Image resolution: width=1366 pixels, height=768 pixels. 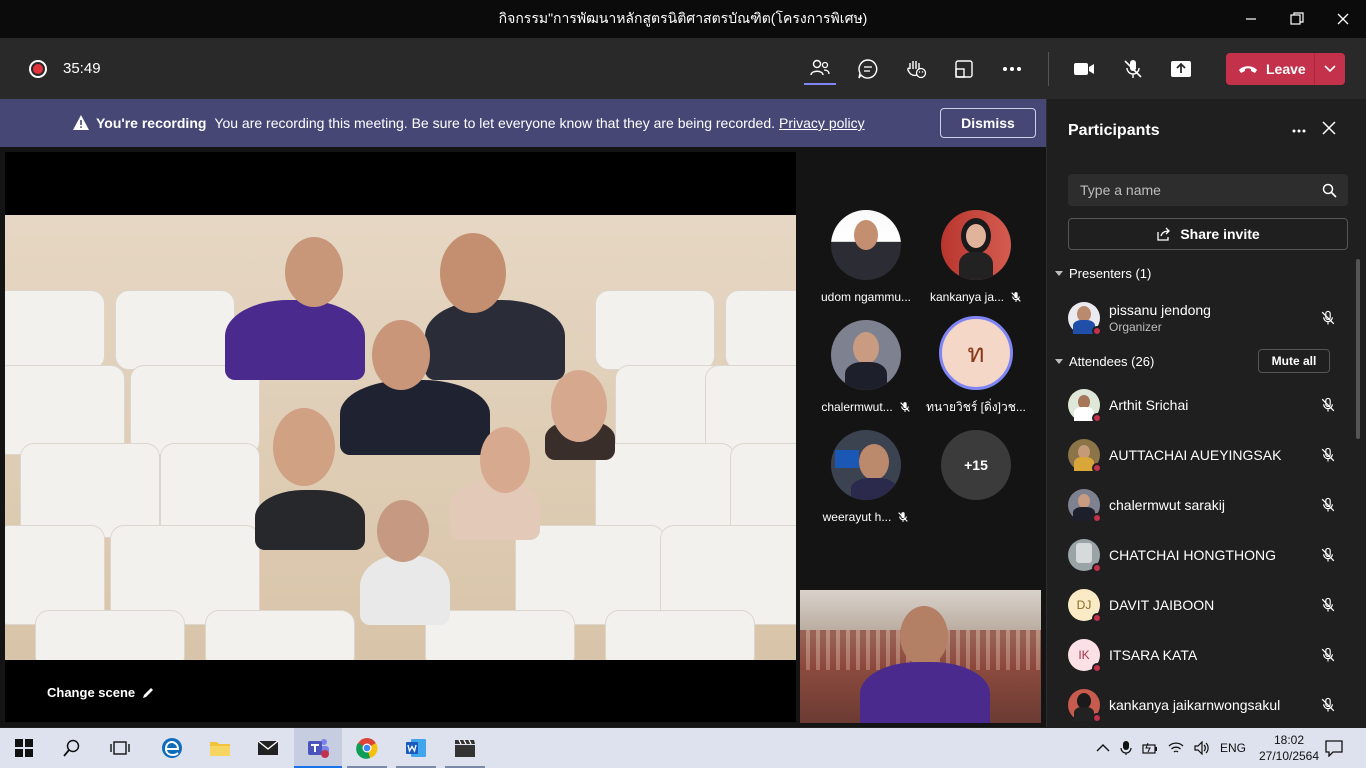 What do you see at coordinates (1104, 361) in the screenshot?
I see `attendees-section-toggle: Attendees (26)` at bounding box center [1104, 361].